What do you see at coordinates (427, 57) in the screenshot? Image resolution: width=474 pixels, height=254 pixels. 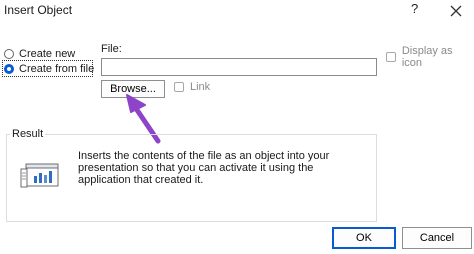 I see `display-as-icon-label: Display as icon` at bounding box center [427, 57].